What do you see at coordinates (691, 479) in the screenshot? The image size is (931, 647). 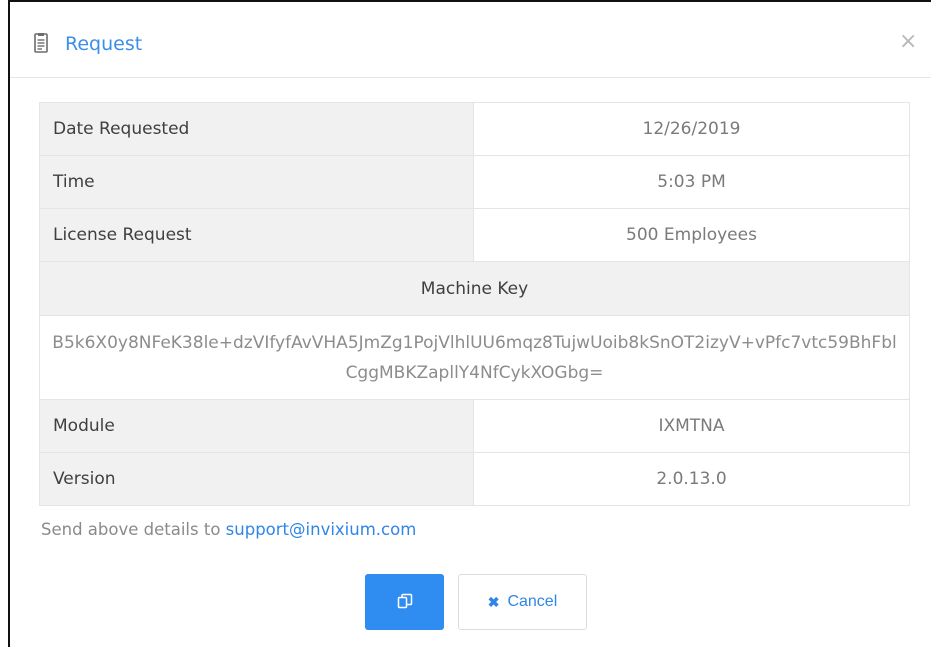 I see `version-value: 2.0.13.0` at bounding box center [691, 479].